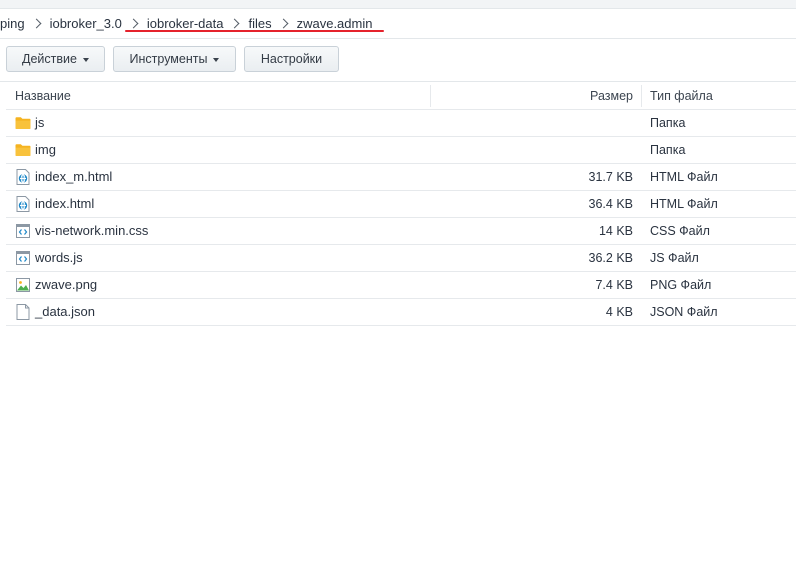 Image resolution: width=796 pixels, height=562 pixels. Describe the element at coordinates (681, 285) in the screenshot. I see `file-type: PNG Файл` at that location.